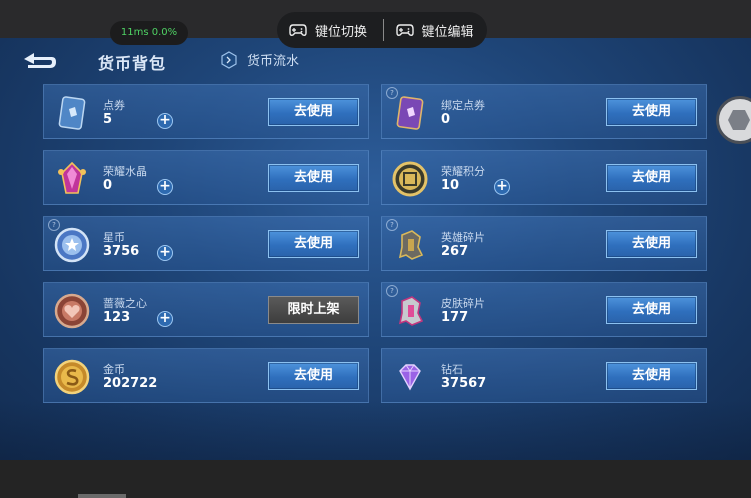 The image size is (751, 498). What do you see at coordinates (455, 251) in the screenshot?
I see `currency-amount: 267` at bounding box center [455, 251].